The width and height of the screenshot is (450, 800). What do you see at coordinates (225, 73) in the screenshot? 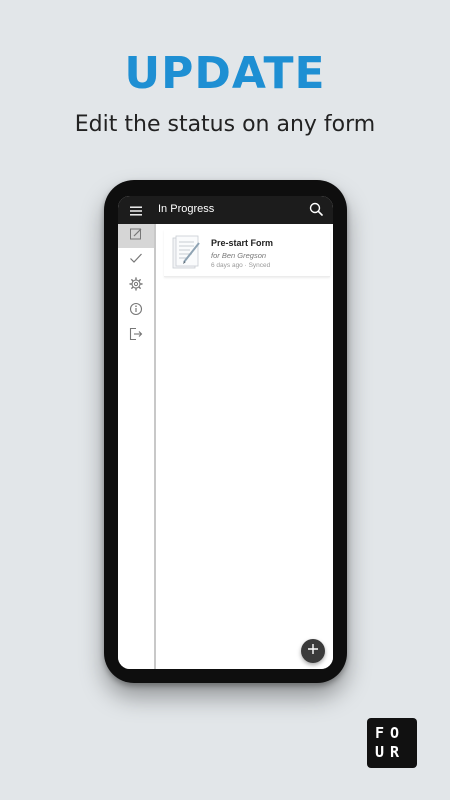
I see `promo-headline: UPDATE` at bounding box center [225, 73].